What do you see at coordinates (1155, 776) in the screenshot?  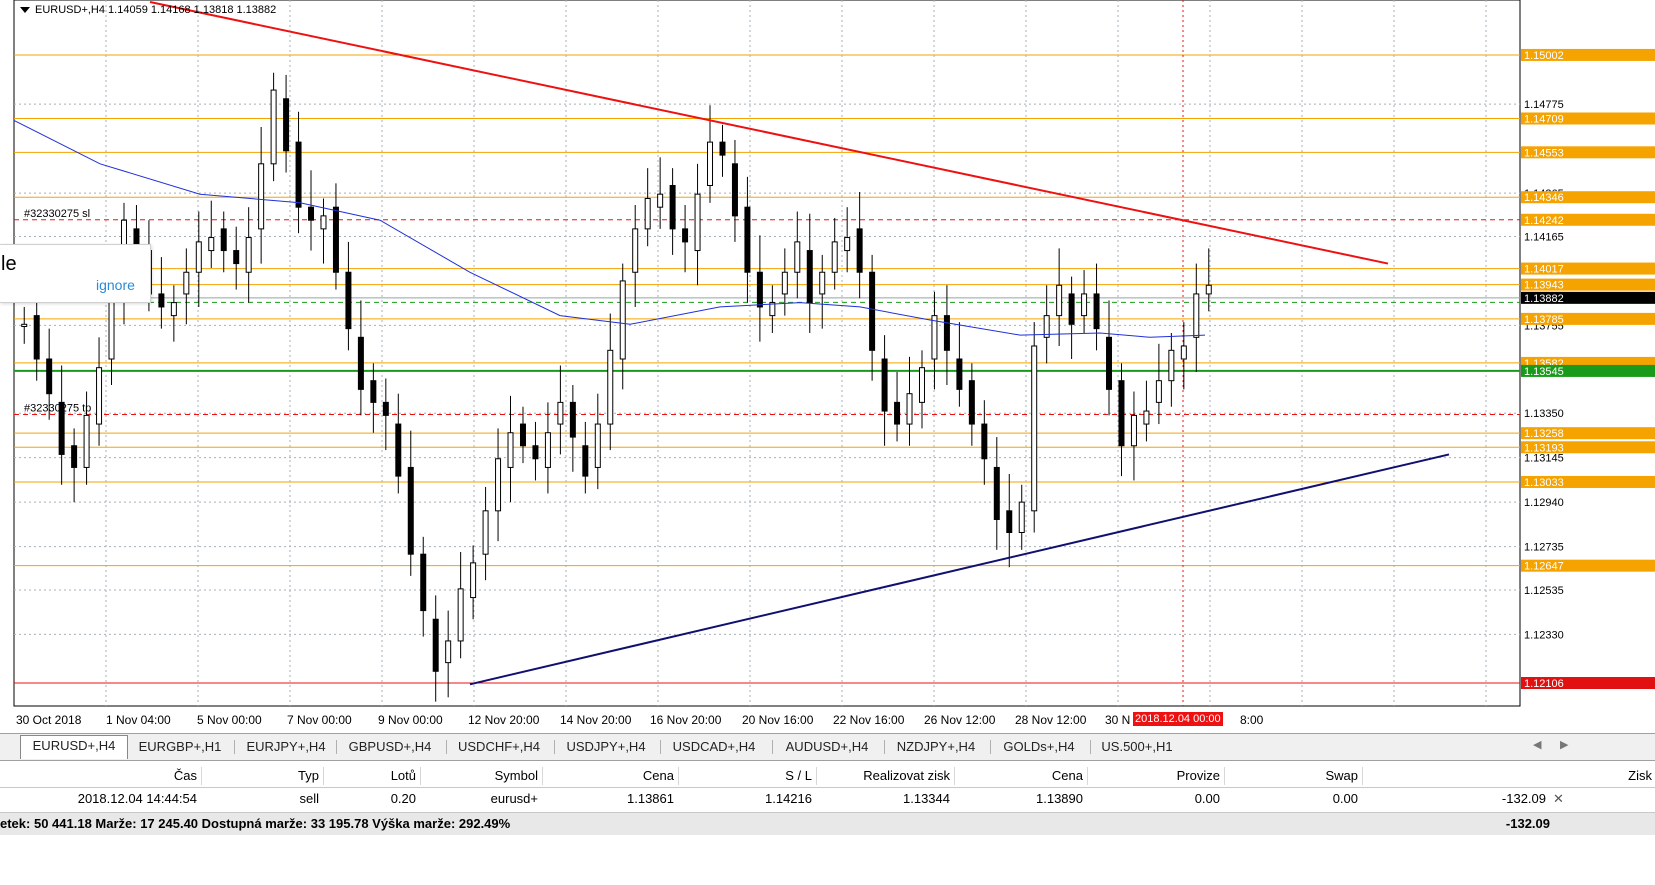 I see `col-commission: Provize` at bounding box center [1155, 776].